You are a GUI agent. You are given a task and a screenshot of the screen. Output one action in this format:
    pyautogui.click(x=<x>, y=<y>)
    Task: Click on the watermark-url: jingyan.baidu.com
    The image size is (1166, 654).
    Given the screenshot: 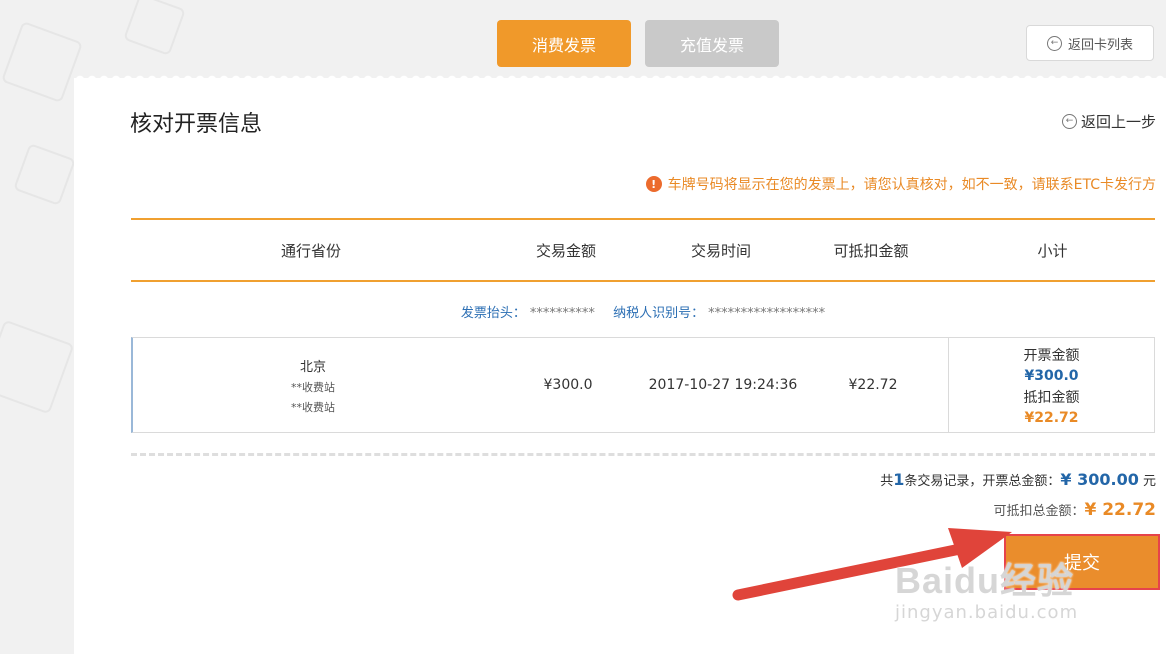 What is the action you would take?
    pyautogui.click(x=987, y=612)
    